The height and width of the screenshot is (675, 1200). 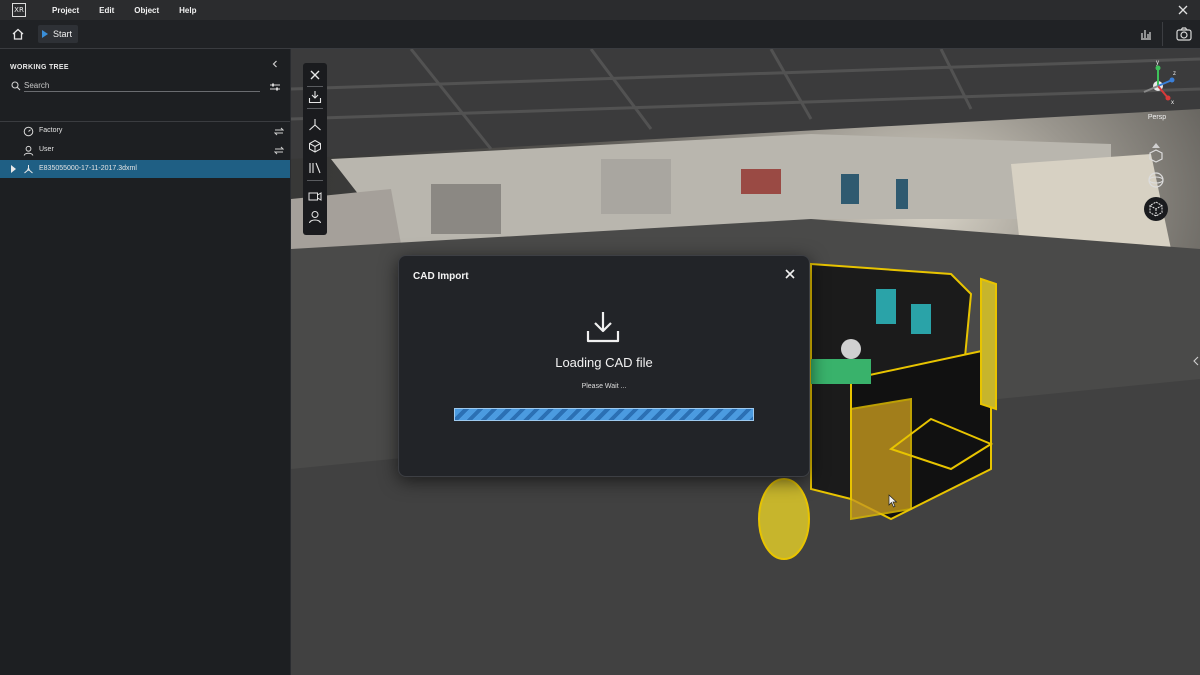 What do you see at coordinates (145, 169) in the screenshot?
I see `tree-item-cad-model: E835055000-17-11-2017.3dxml` at bounding box center [145, 169].